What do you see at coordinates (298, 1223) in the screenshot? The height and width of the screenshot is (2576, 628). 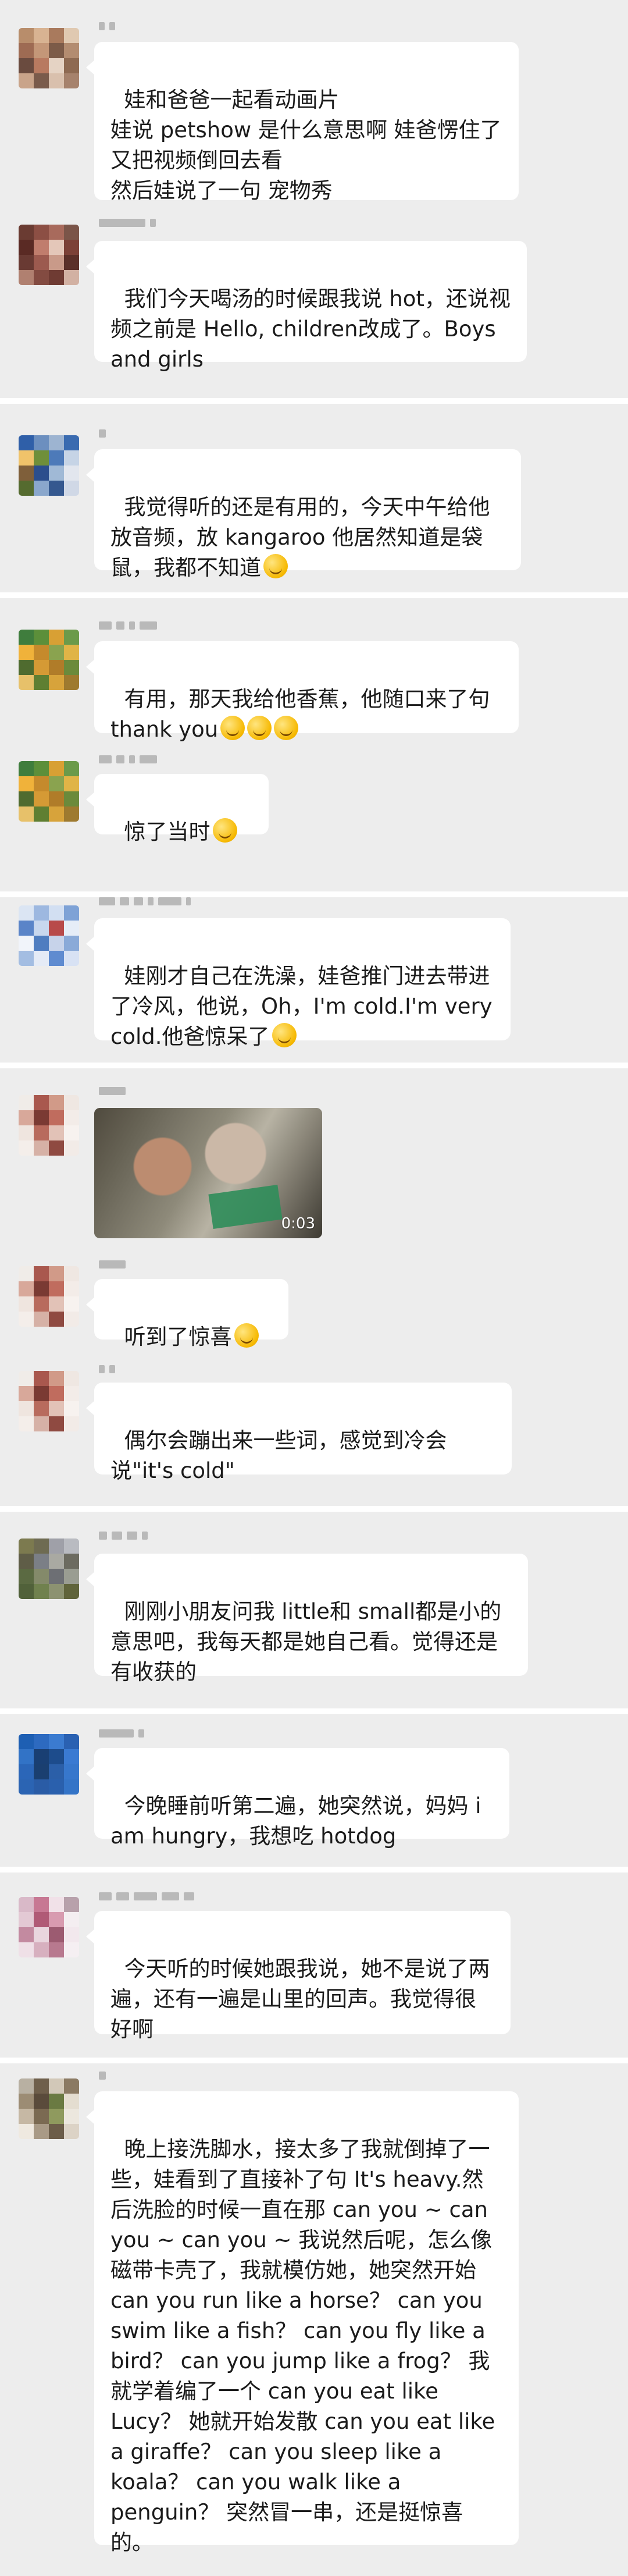 I see `video-duration: 0:03` at bounding box center [298, 1223].